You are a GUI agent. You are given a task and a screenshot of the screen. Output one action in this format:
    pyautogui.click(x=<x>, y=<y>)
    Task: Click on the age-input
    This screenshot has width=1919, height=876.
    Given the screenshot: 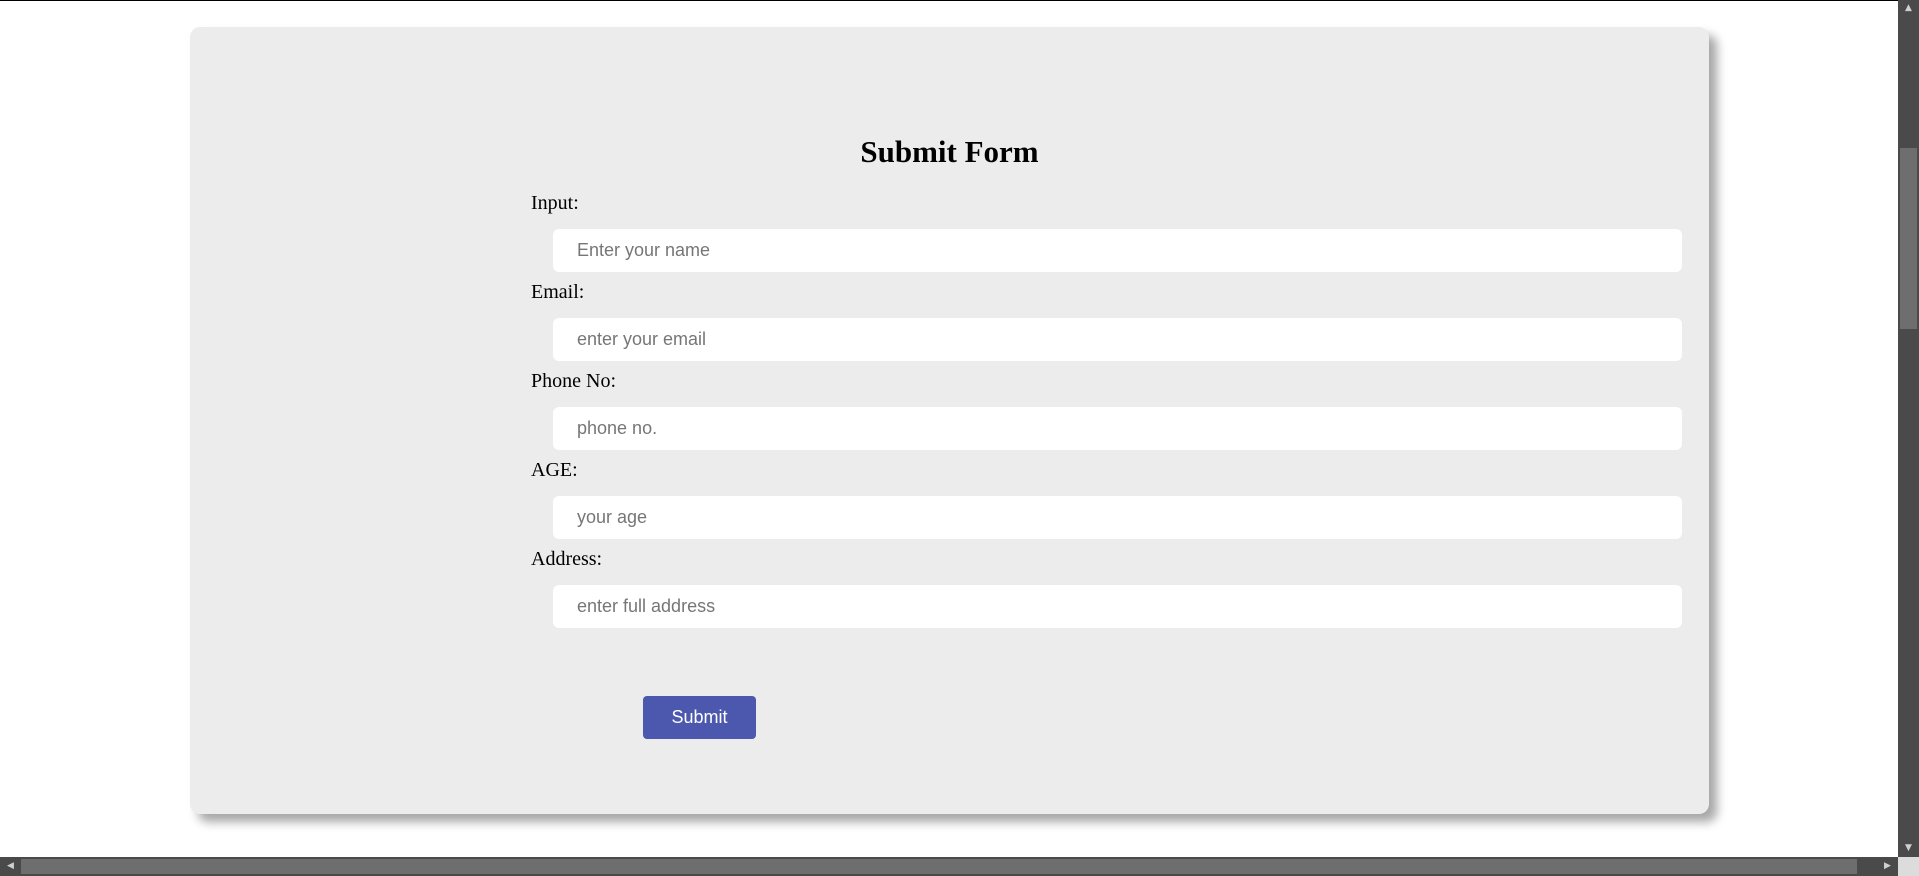 What is the action you would take?
    pyautogui.click(x=1117, y=517)
    